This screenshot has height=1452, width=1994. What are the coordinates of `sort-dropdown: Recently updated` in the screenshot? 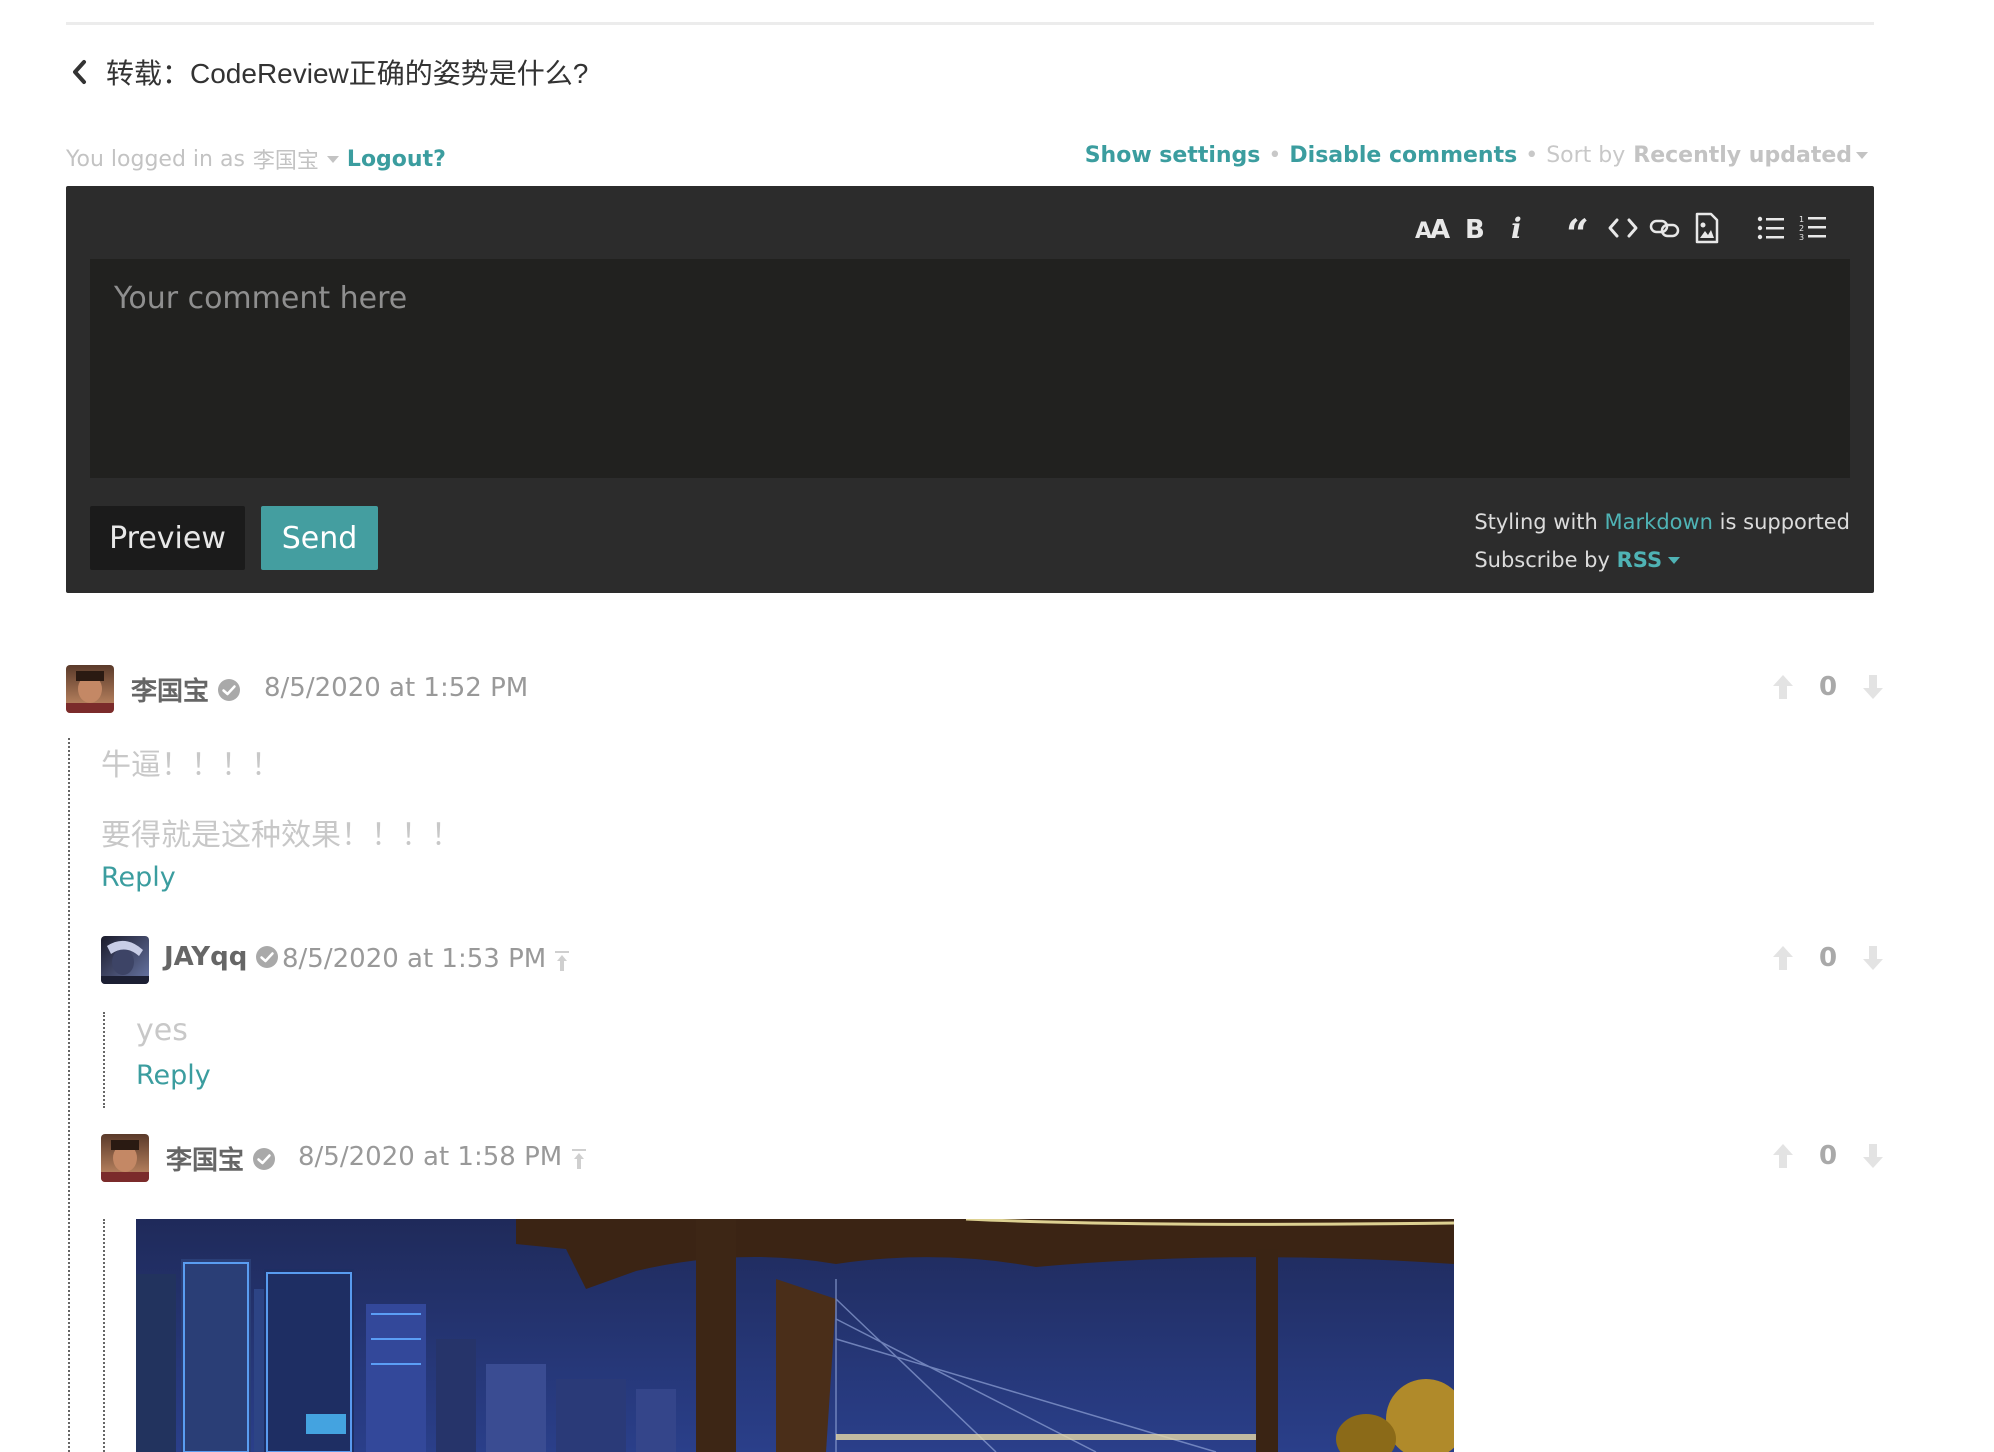 It's located at (1750, 155).